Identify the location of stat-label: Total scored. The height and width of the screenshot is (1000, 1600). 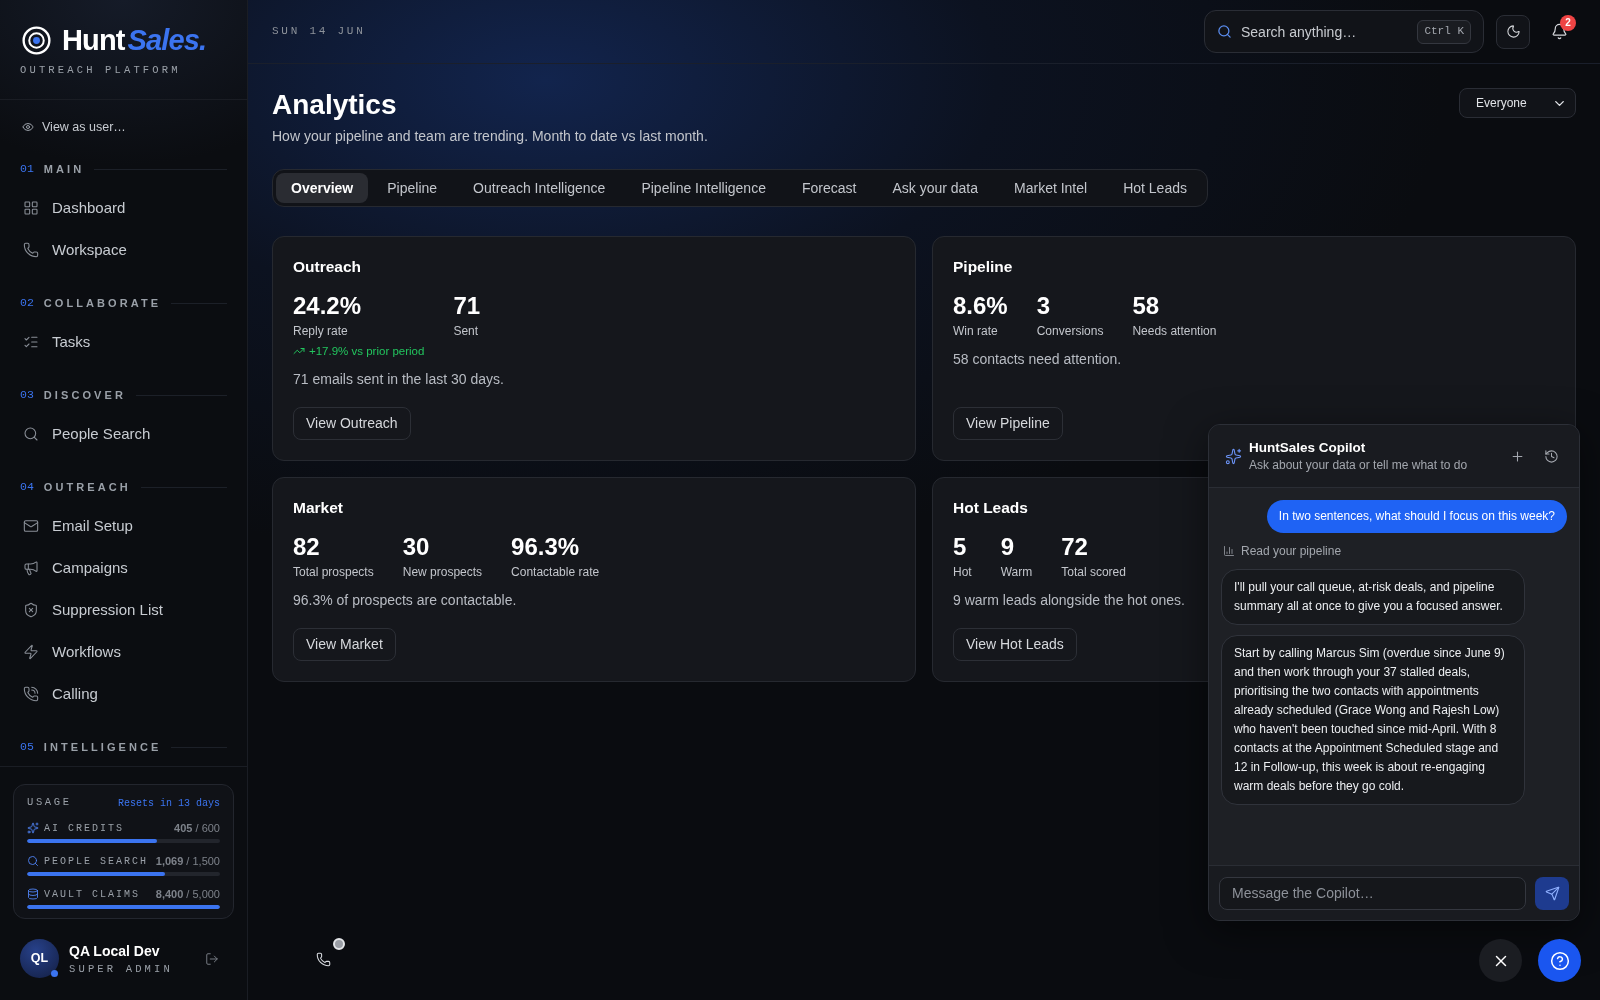
(1093, 572).